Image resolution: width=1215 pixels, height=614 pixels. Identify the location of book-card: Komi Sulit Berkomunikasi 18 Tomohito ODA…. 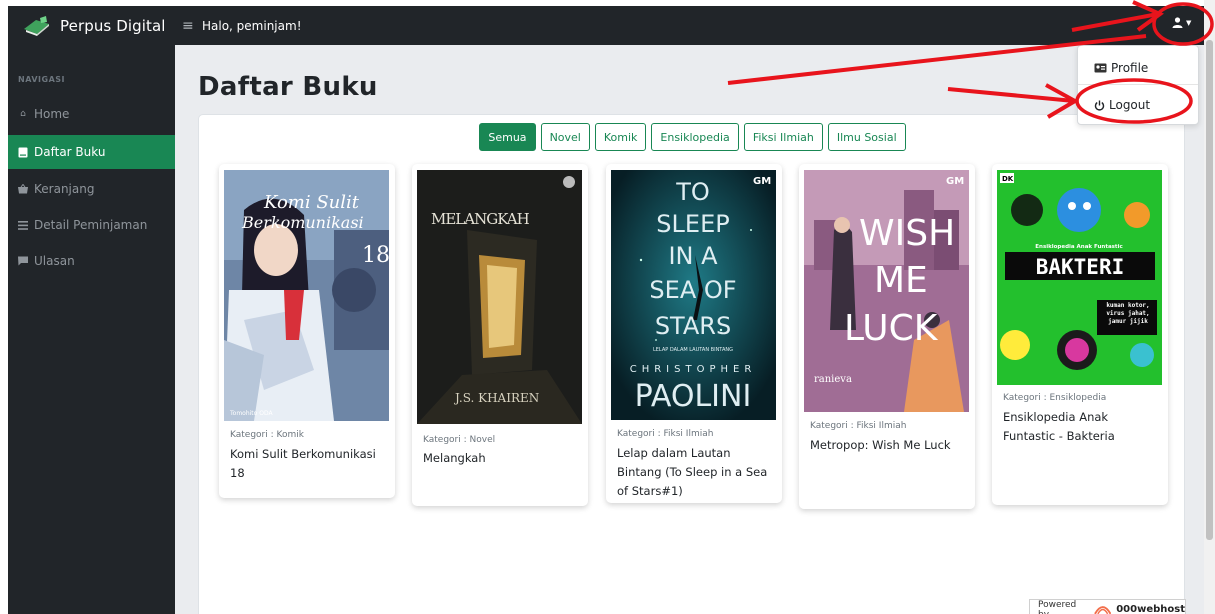
(307, 331).